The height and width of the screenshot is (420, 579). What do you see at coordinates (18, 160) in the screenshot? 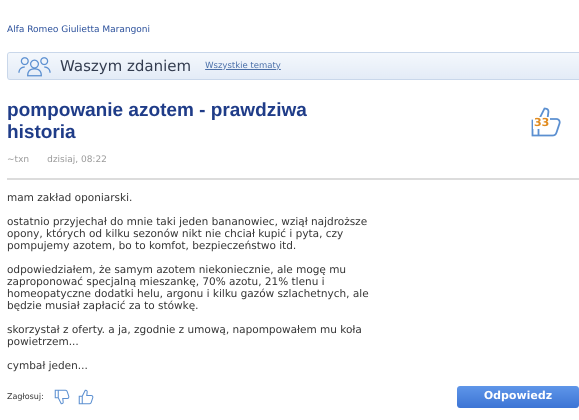
I see `post-author: ~txn` at bounding box center [18, 160].